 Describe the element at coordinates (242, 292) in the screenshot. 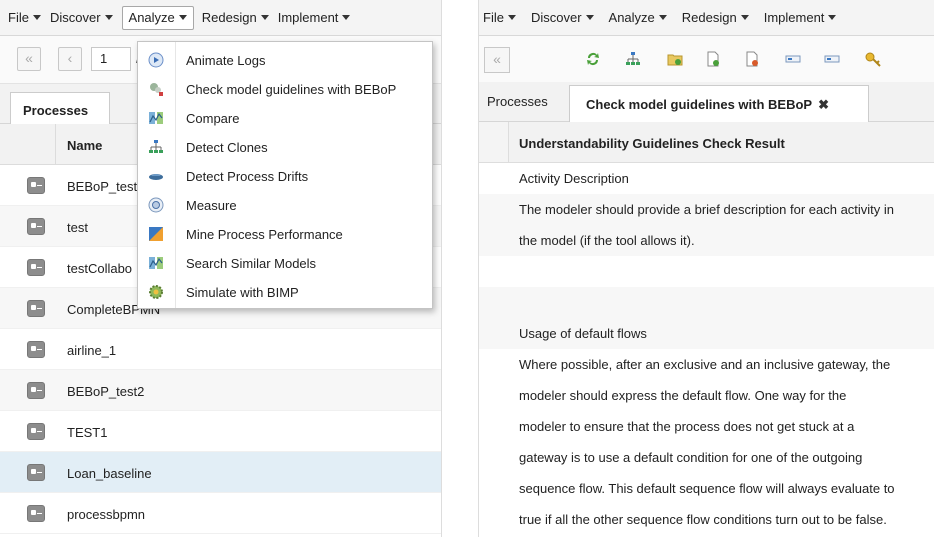

I see `menu-item-label: Simulate with BIMP` at that location.